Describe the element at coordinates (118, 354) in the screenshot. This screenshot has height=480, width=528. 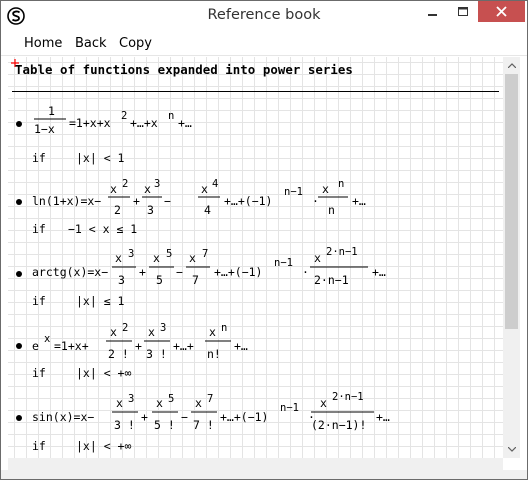
I see `svg-text: 2 !` at that location.